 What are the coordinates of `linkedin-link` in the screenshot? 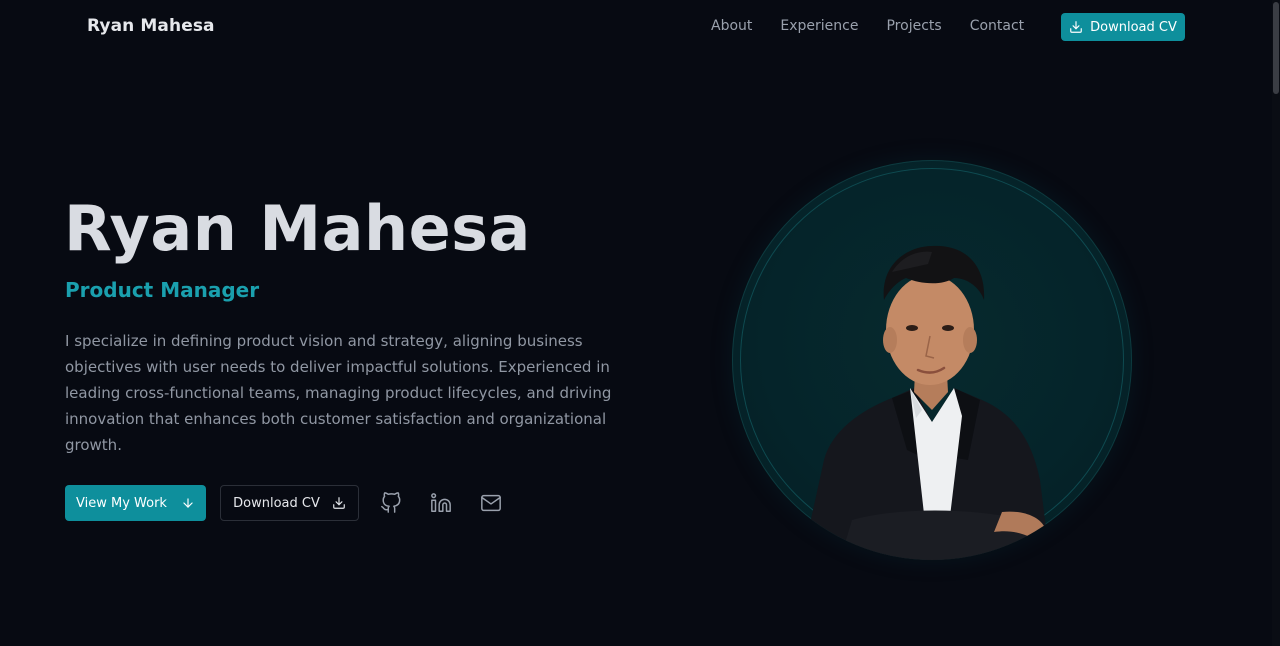 It's located at (441, 503).